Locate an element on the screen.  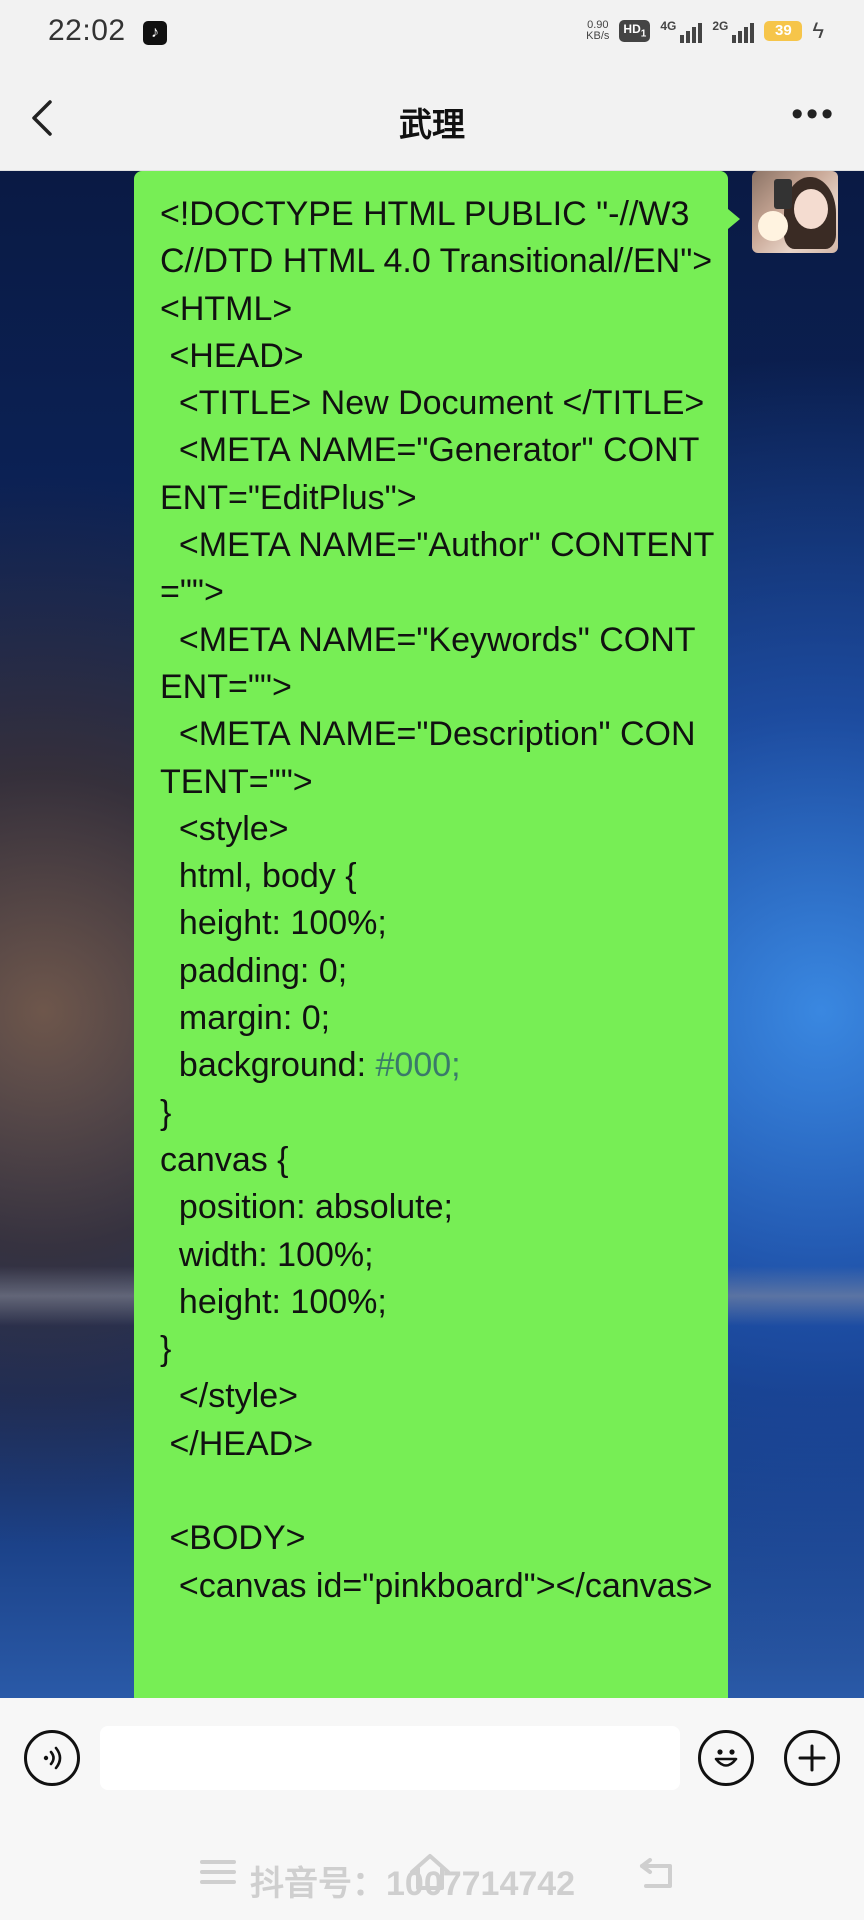
menu-icon is located at coordinates (218, 1872).